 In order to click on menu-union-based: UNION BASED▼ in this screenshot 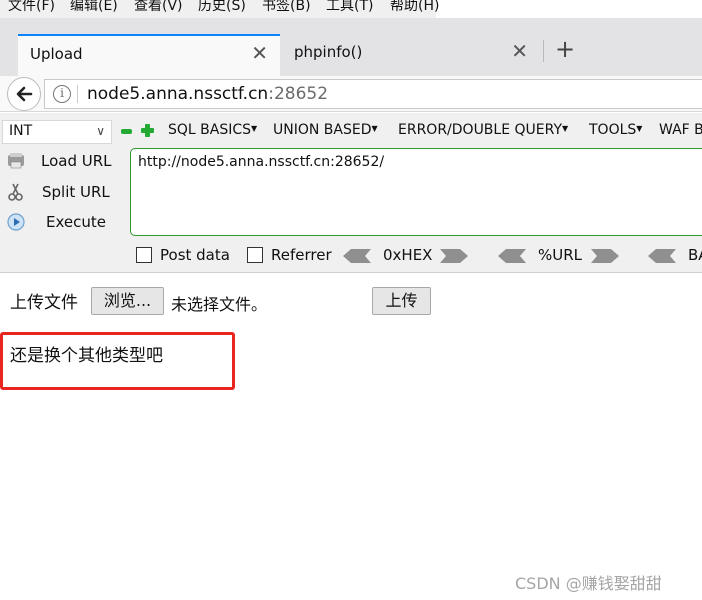, I will do `click(325, 130)`.